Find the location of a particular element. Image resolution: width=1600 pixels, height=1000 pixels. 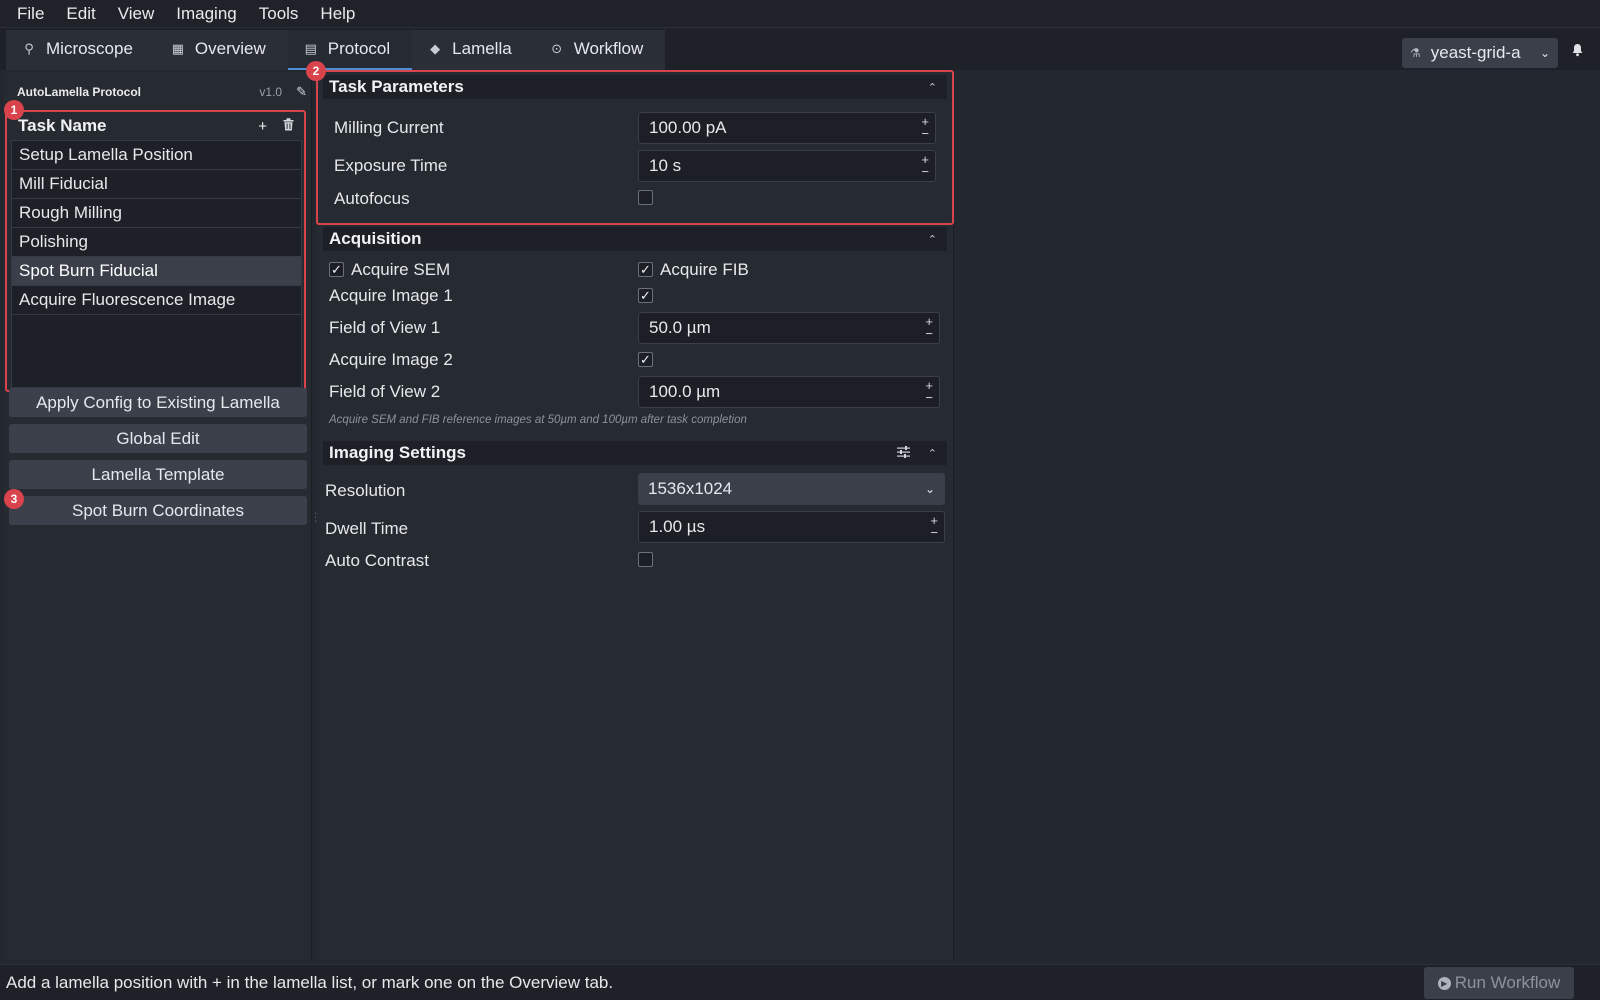

list-item-selected: Spot Burn Fiducial is located at coordinates (156, 271).